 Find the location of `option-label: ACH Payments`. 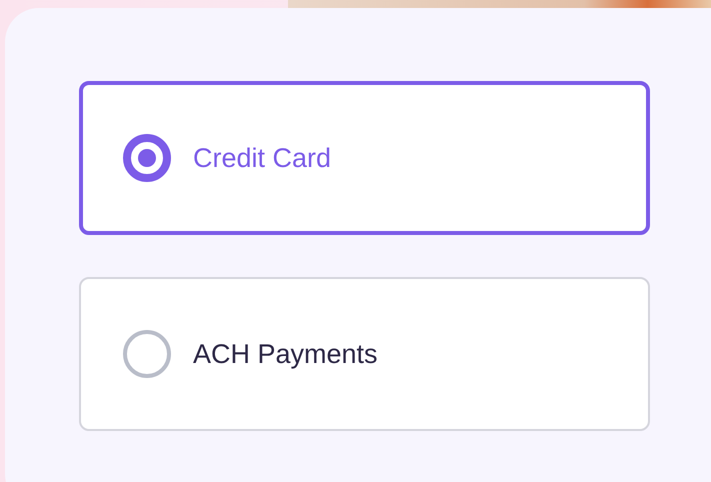

option-label: ACH Payments is located at coordinates (285, 354).